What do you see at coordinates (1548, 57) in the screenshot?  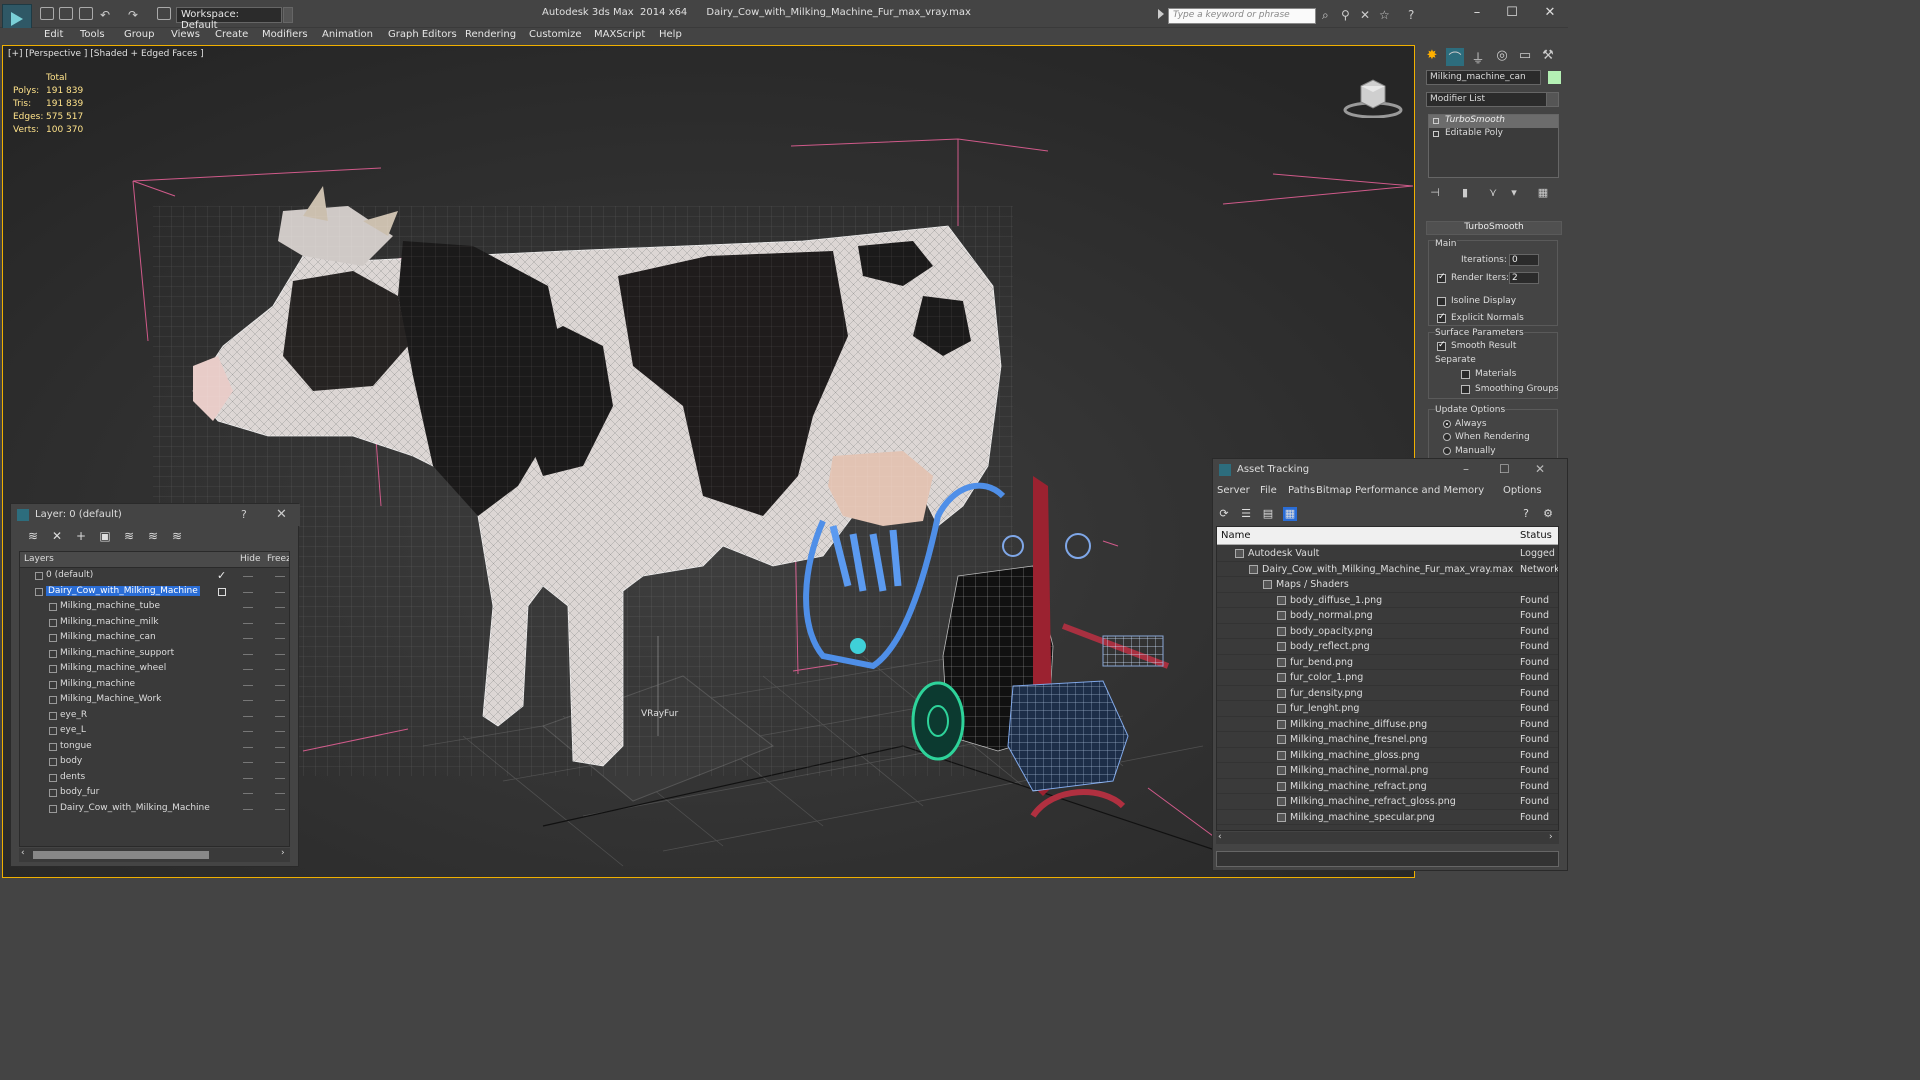 I see `utilities-tab-icon: ⚒` at bounding box center [1548, 57].